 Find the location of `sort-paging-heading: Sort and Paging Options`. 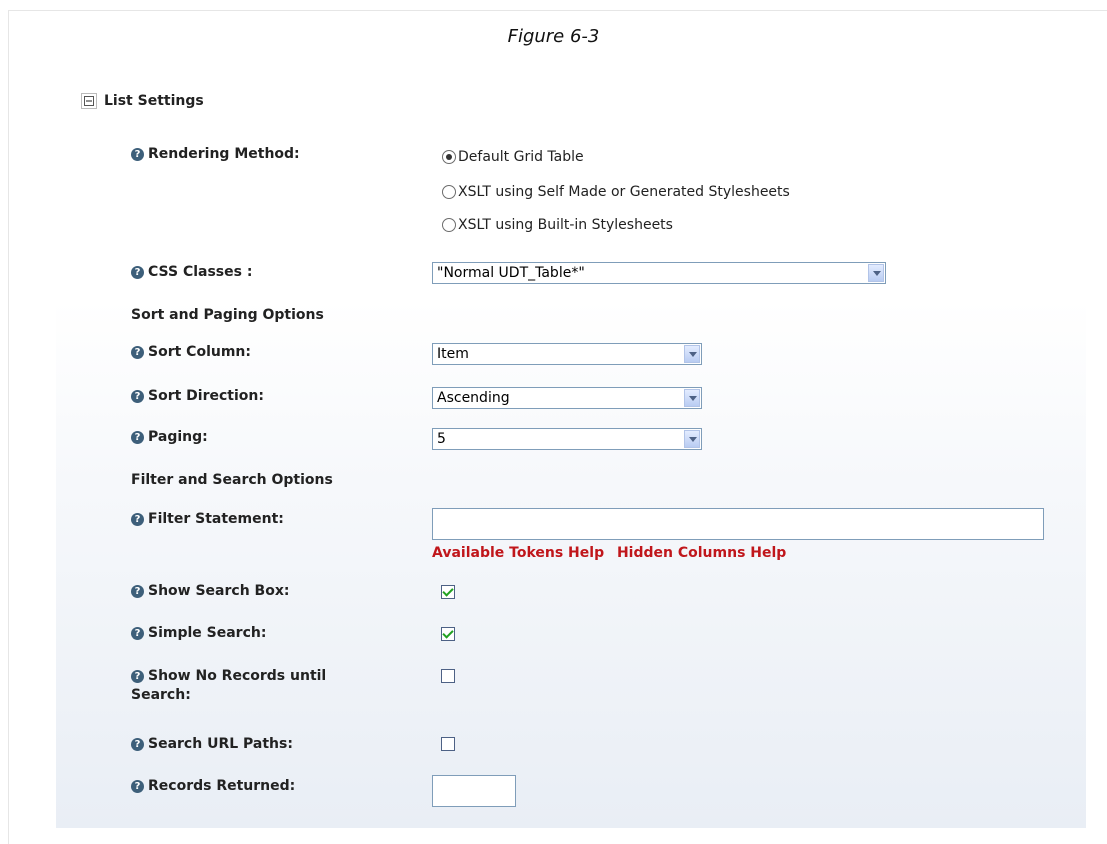

sort-paging-heading: Sort and Paging Options is located at coordinates (227, 315).